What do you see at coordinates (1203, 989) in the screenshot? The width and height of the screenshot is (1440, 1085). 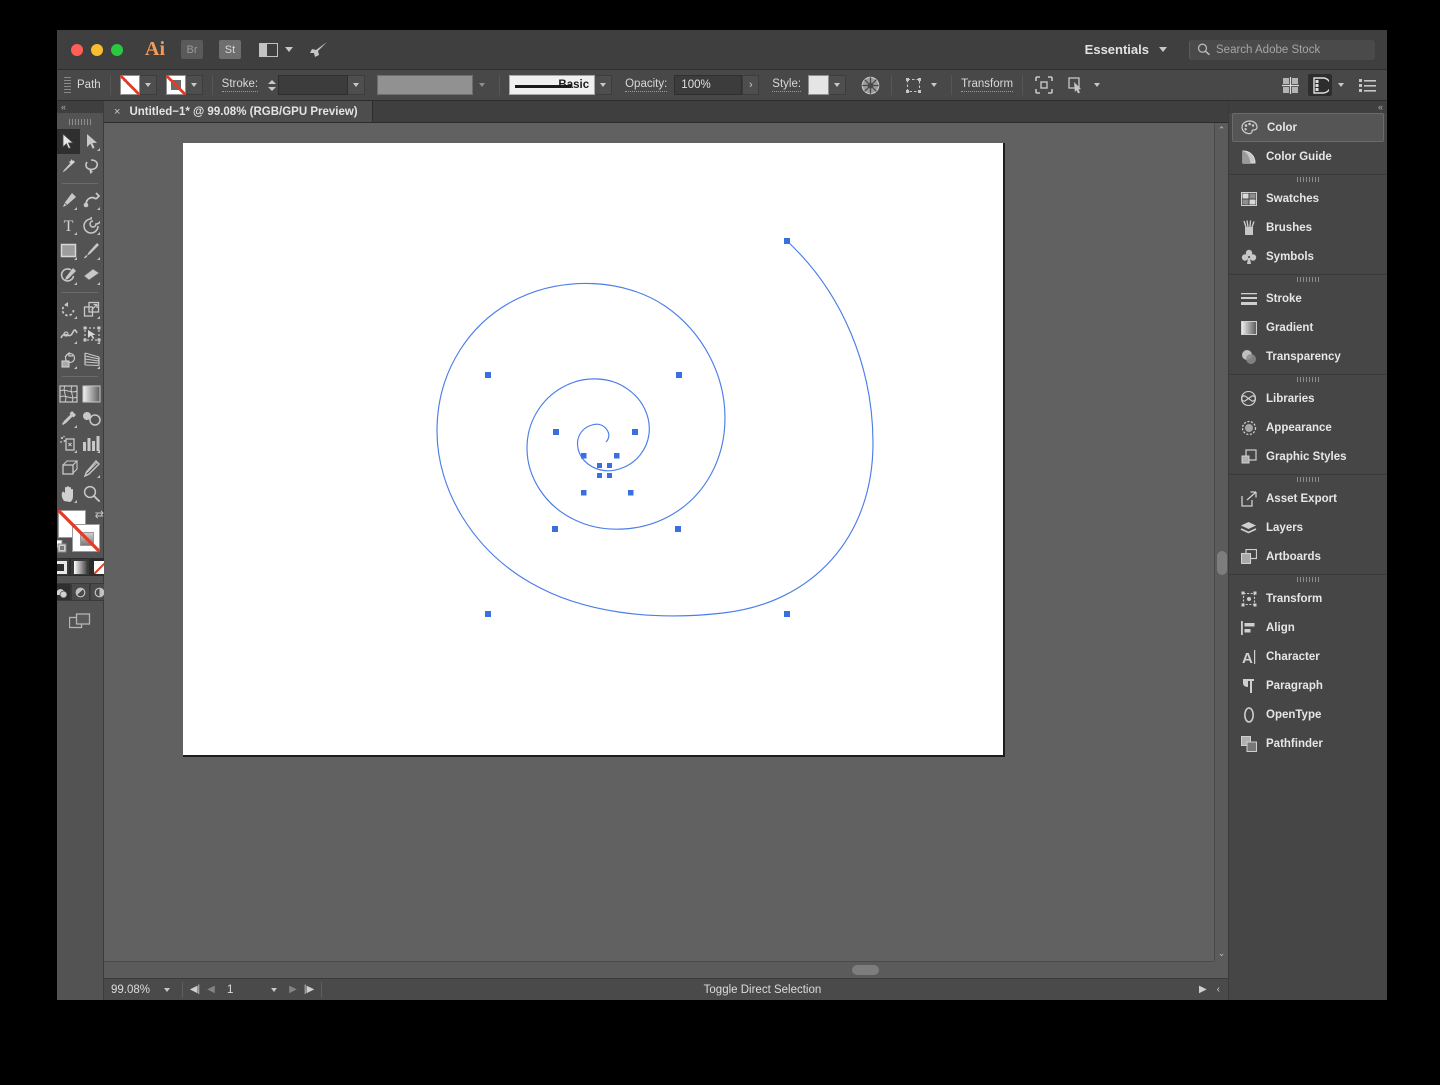 I see `status-options-button: ▶` at bounding box center [1203, 989].